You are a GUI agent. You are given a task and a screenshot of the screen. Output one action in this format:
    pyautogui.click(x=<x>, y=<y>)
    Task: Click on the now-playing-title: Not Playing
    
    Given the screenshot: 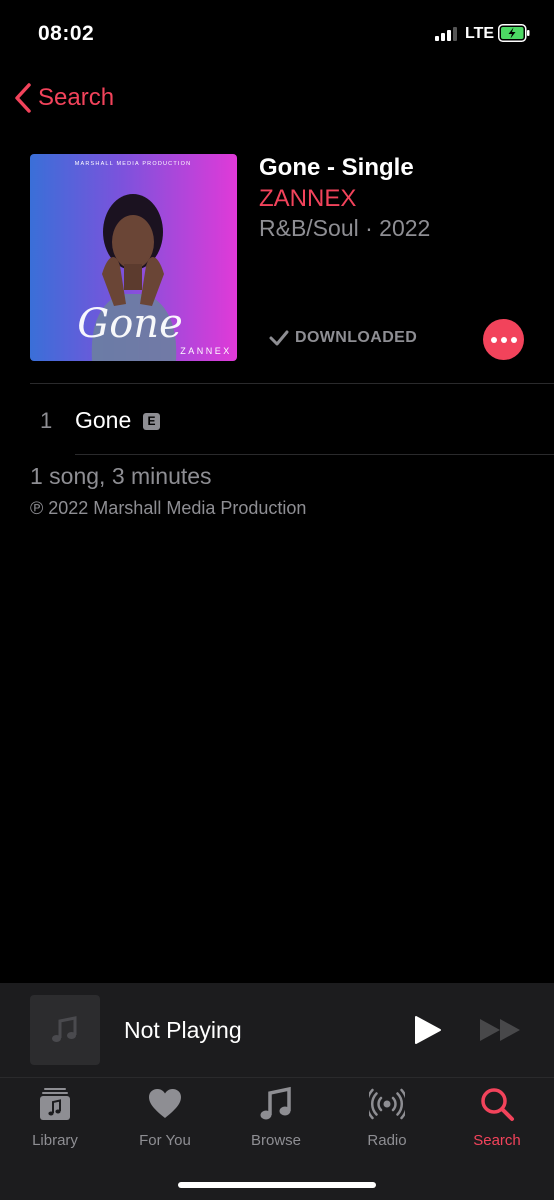 What is the action you would take?
    pyautogui.click(x=183, y=1030)
    